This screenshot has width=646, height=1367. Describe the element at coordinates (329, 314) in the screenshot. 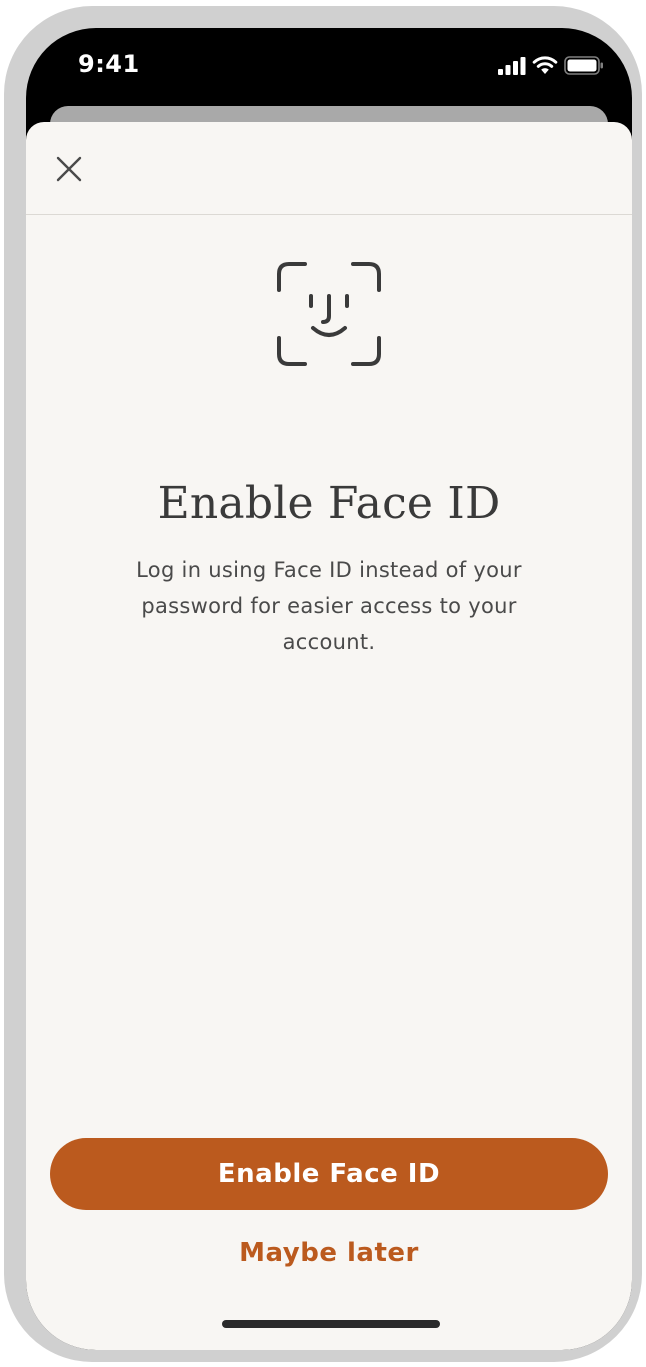

I see `face-id-icon` at that location.